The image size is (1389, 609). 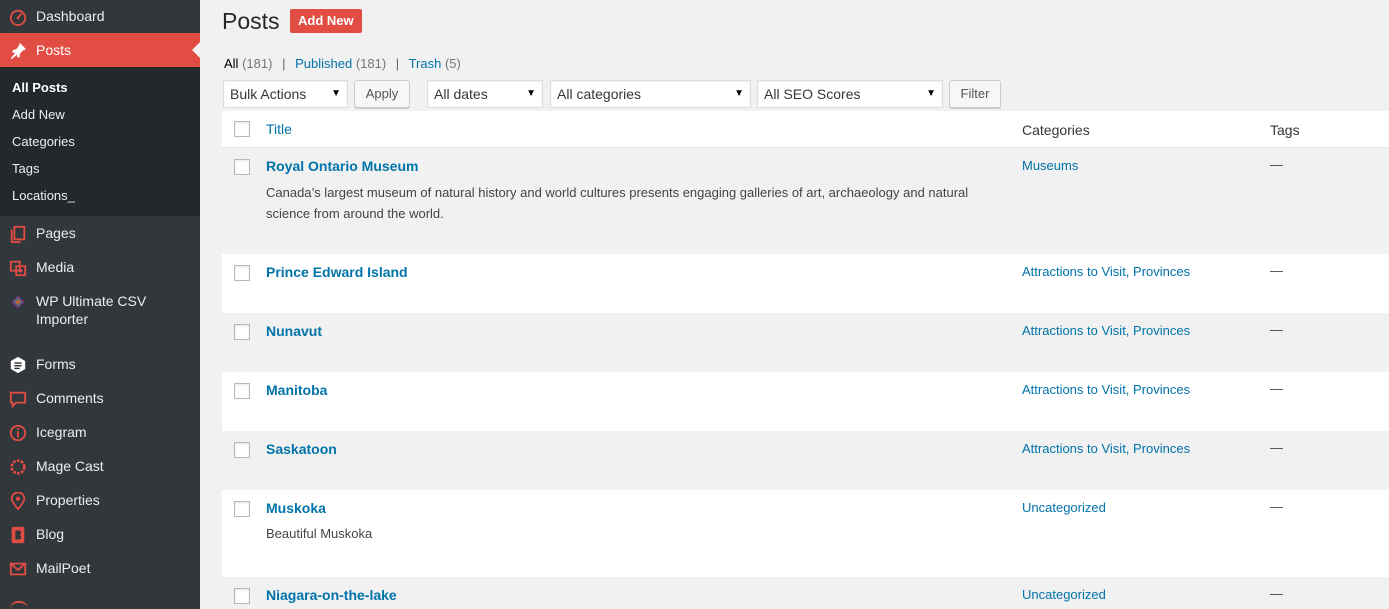 I want to click on mail-icon, so click(x=18, y=569).